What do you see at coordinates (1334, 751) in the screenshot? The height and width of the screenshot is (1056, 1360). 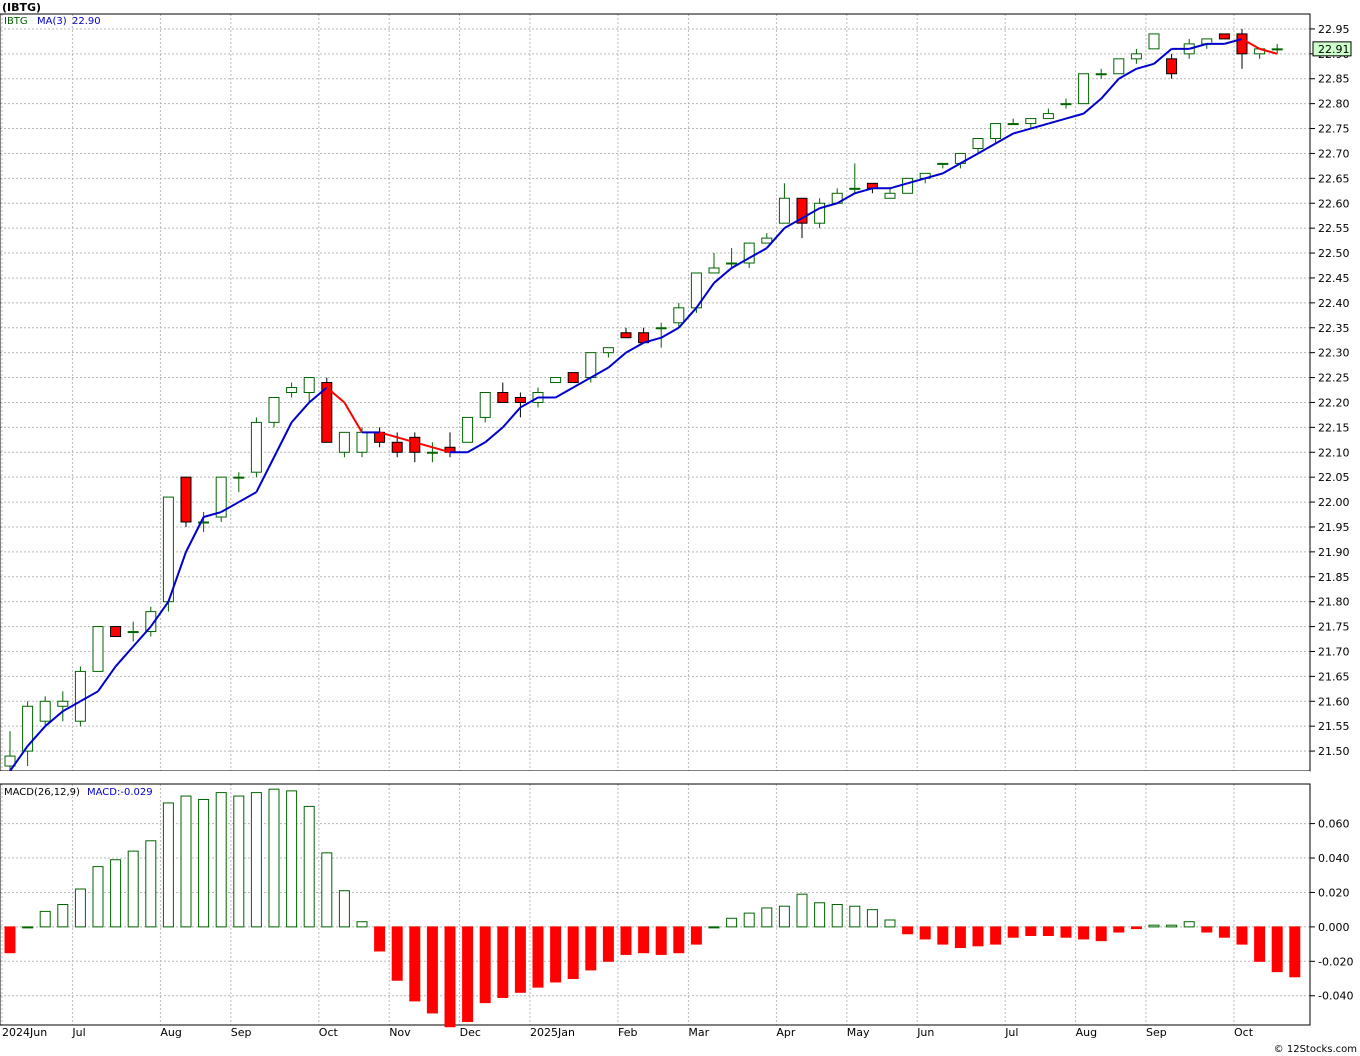 I see `price-y-tick-label: 21.50` at bounding box center [1334, 751].